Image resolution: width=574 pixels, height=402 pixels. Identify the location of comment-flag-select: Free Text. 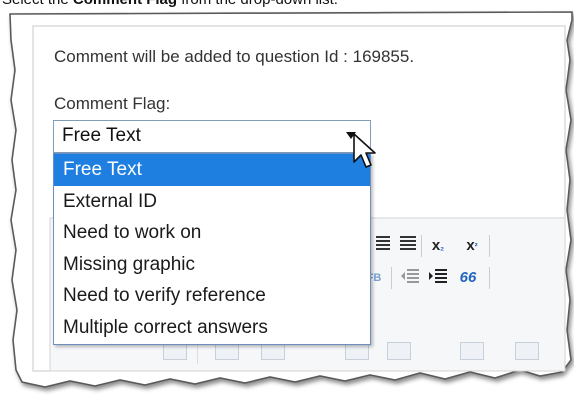
(212, 136).